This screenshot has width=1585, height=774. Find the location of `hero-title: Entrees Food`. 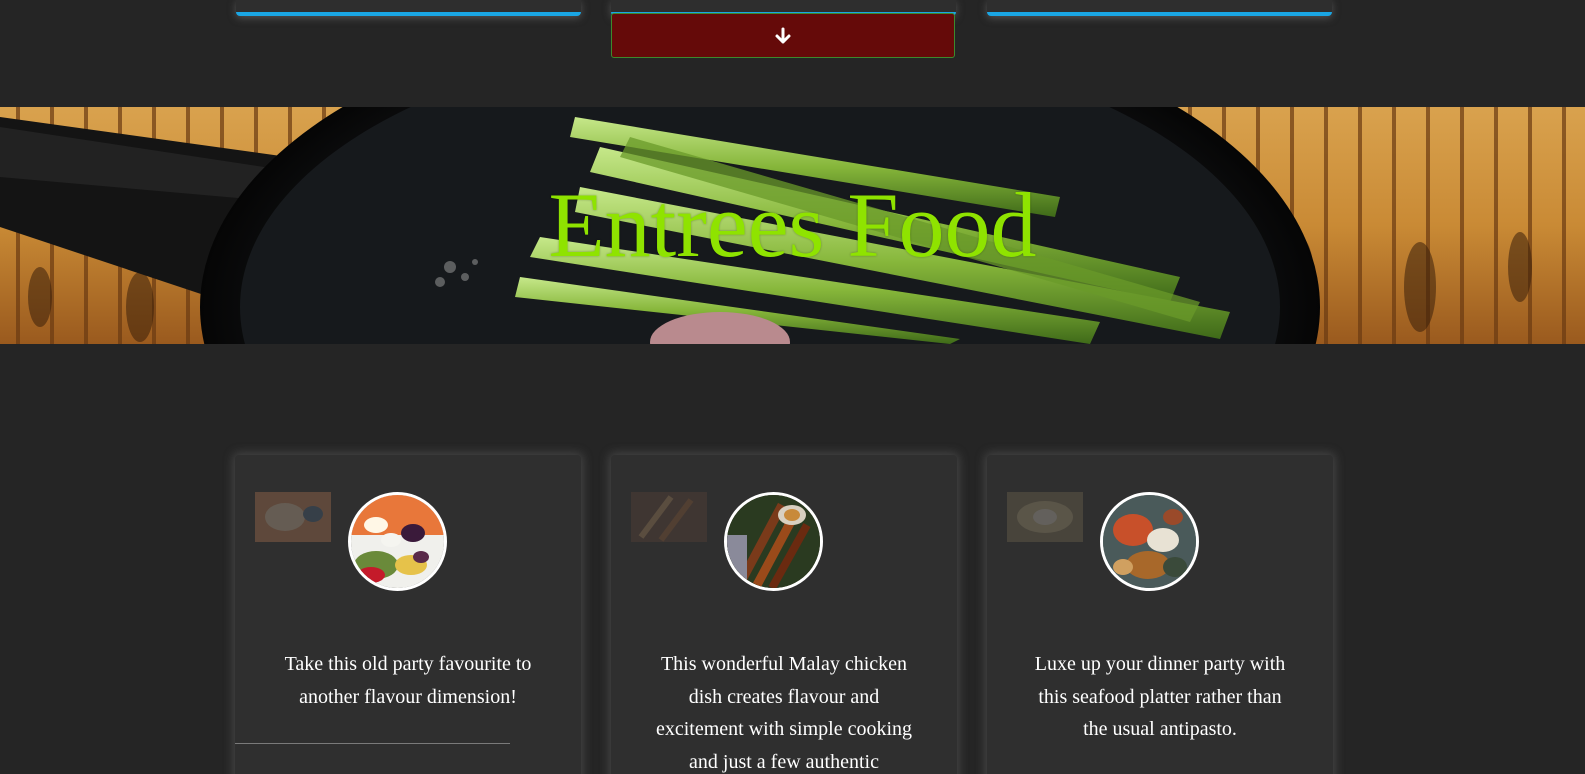

hero-title: Entrees Food is located at coordinates (792, 225).